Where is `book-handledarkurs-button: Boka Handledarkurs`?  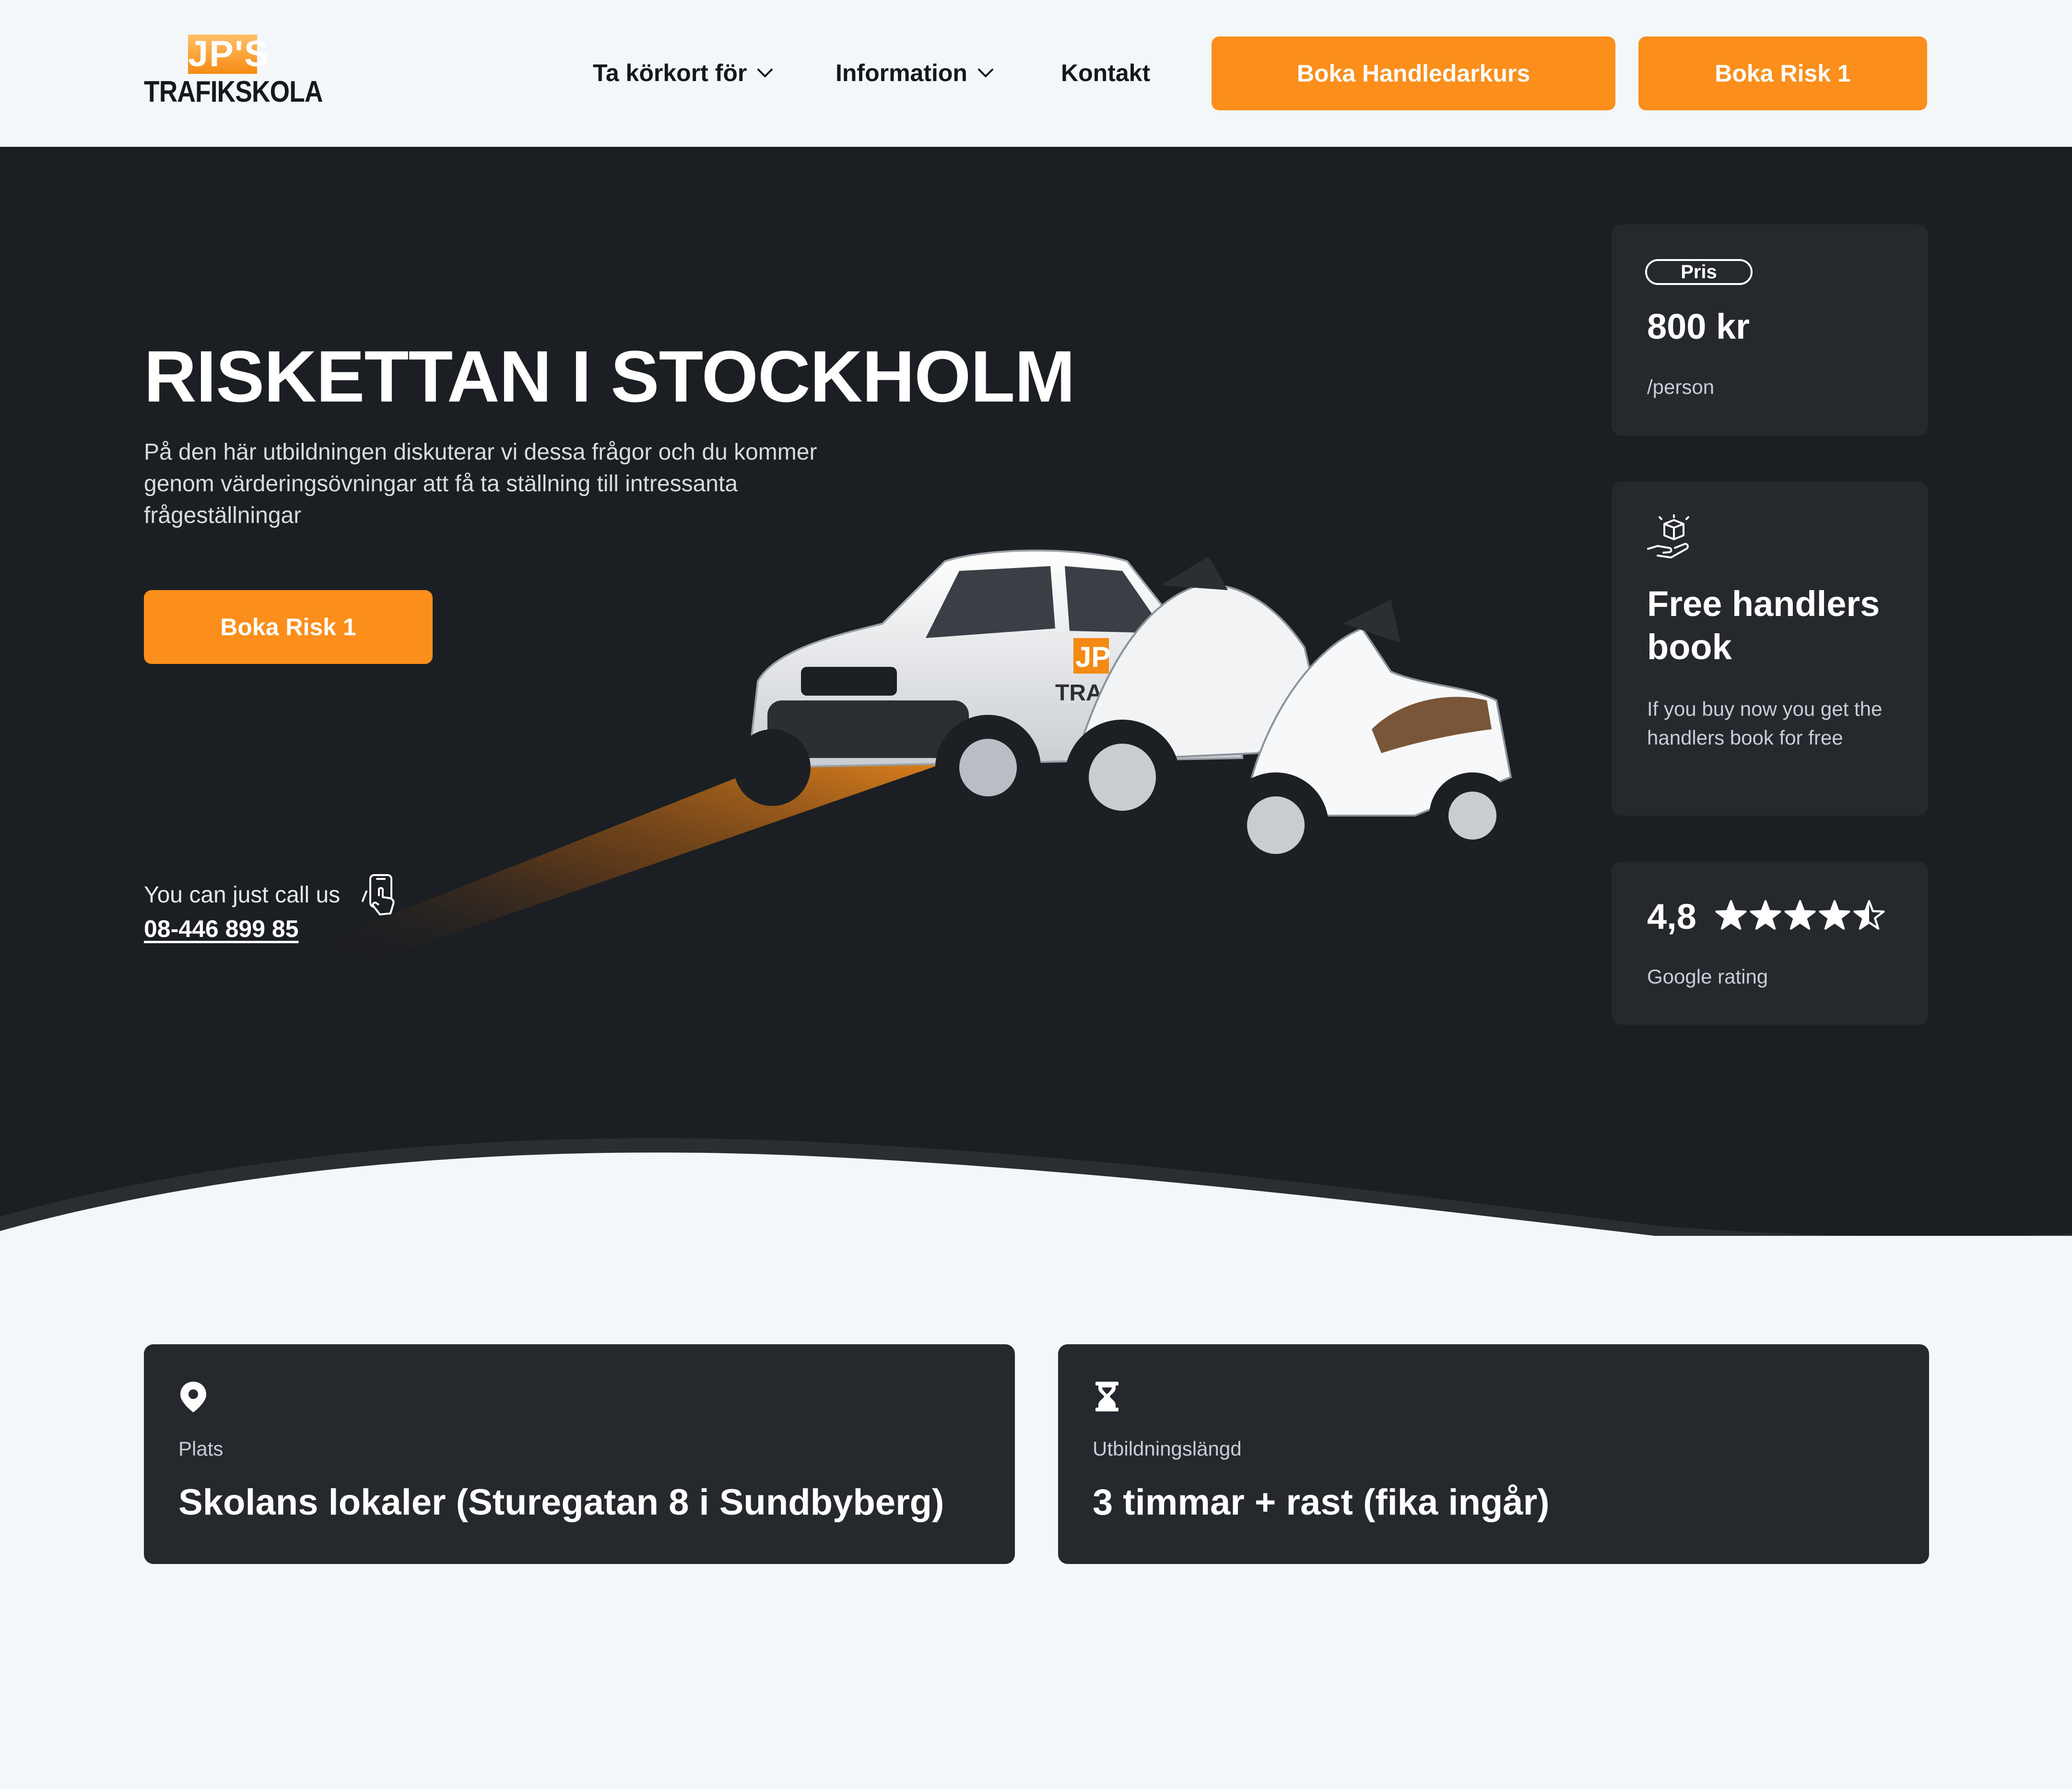
book-handledarkurs-button: Boka Handledarkurs is located at coordinates (1413, 73).